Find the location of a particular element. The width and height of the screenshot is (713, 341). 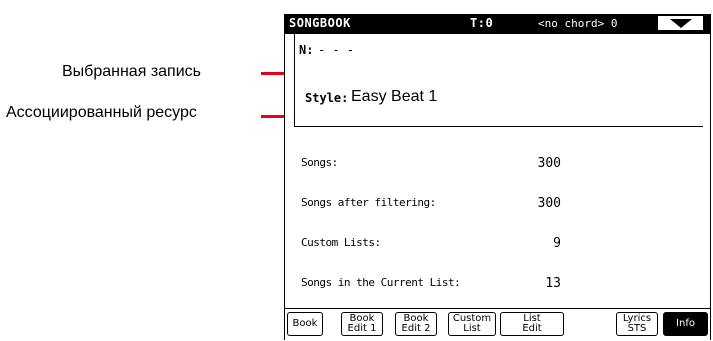

tempo-display: T:0 is located at coordinates (482, 23).